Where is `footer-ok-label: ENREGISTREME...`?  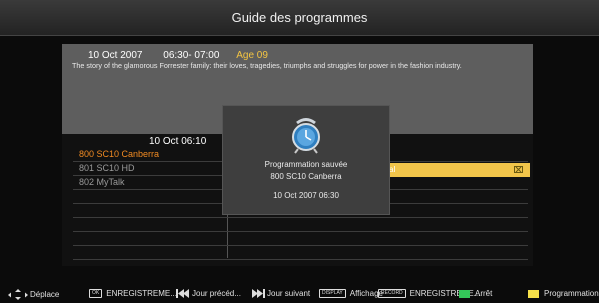 footer-ok-label: ENREGISTREME... is located at coordinates (141, 293).